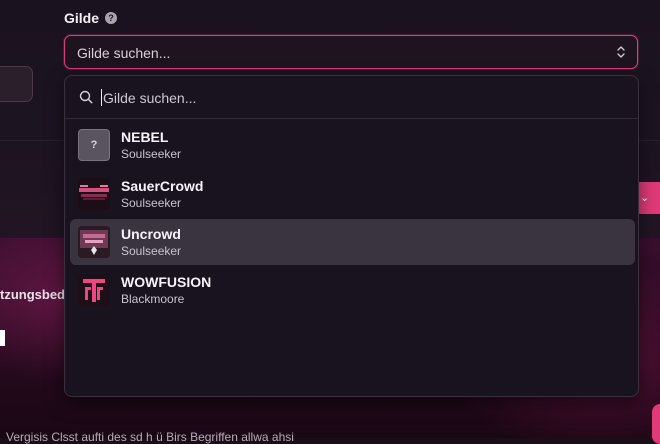  What do you see at coordinates (86, 97) in the screenshot?
I see `search-icon` at bounding box center [86, 97].